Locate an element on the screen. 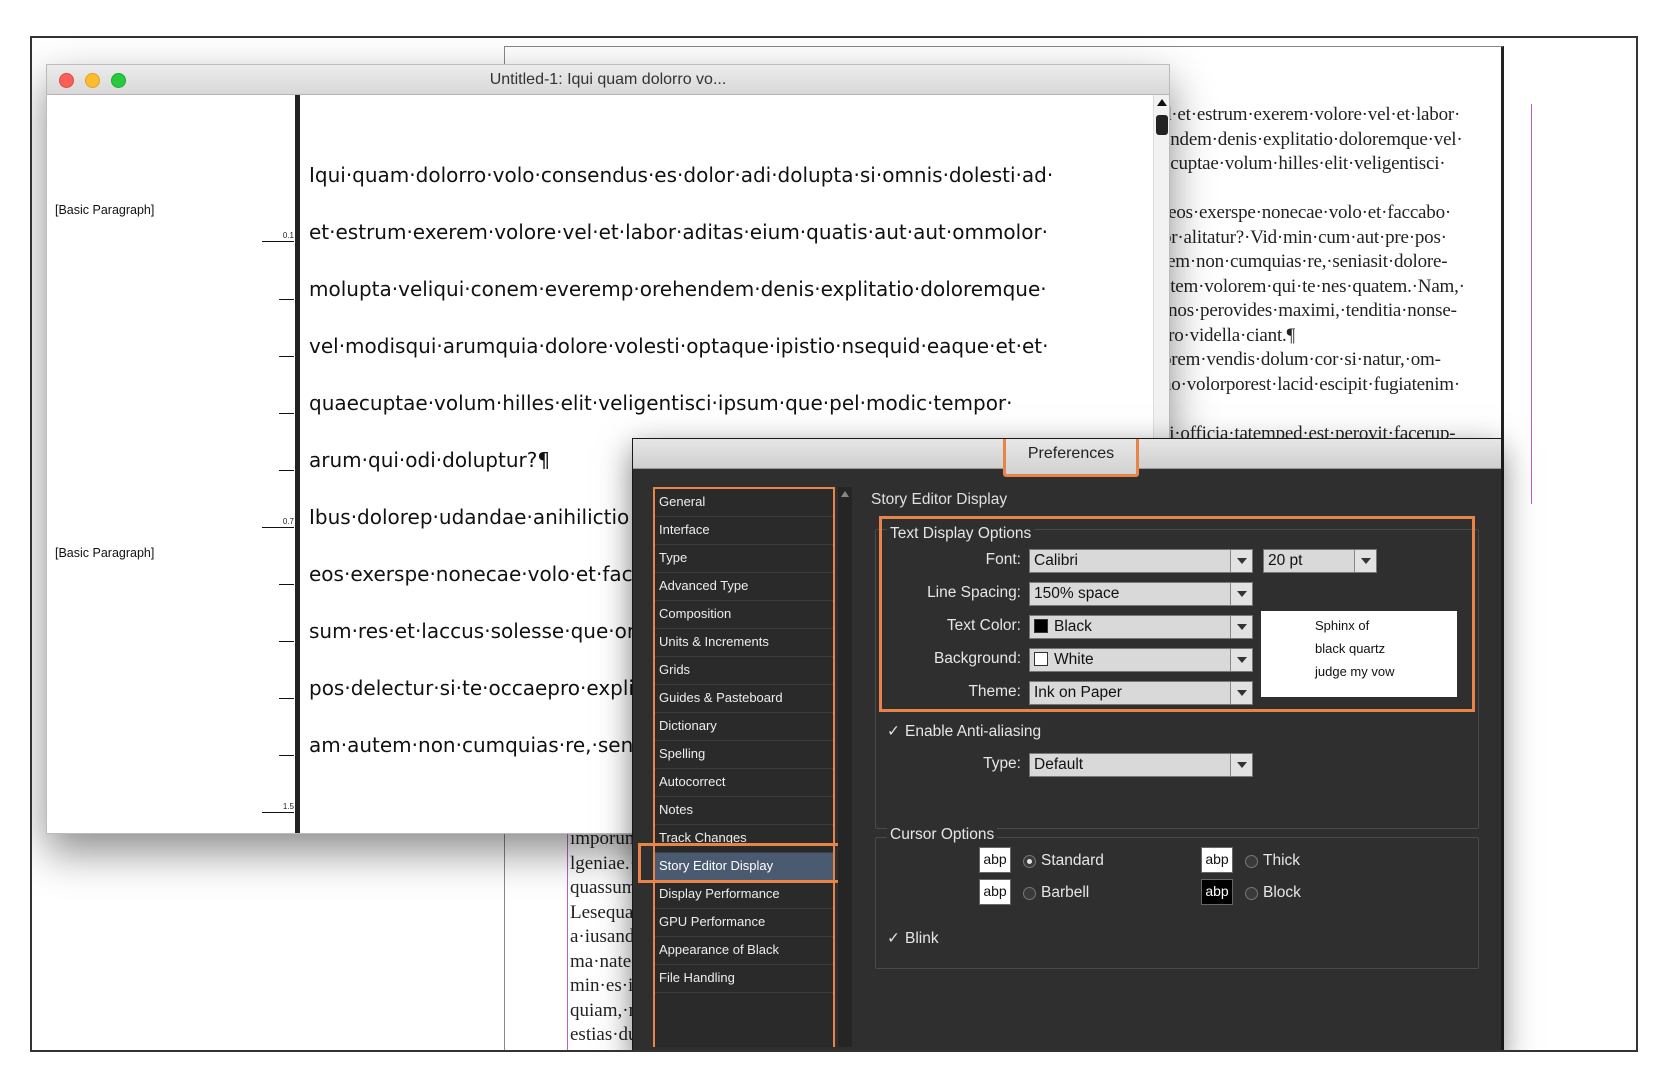  depth-ruler-mark: 0.7 is located at coordinates (278, 522).